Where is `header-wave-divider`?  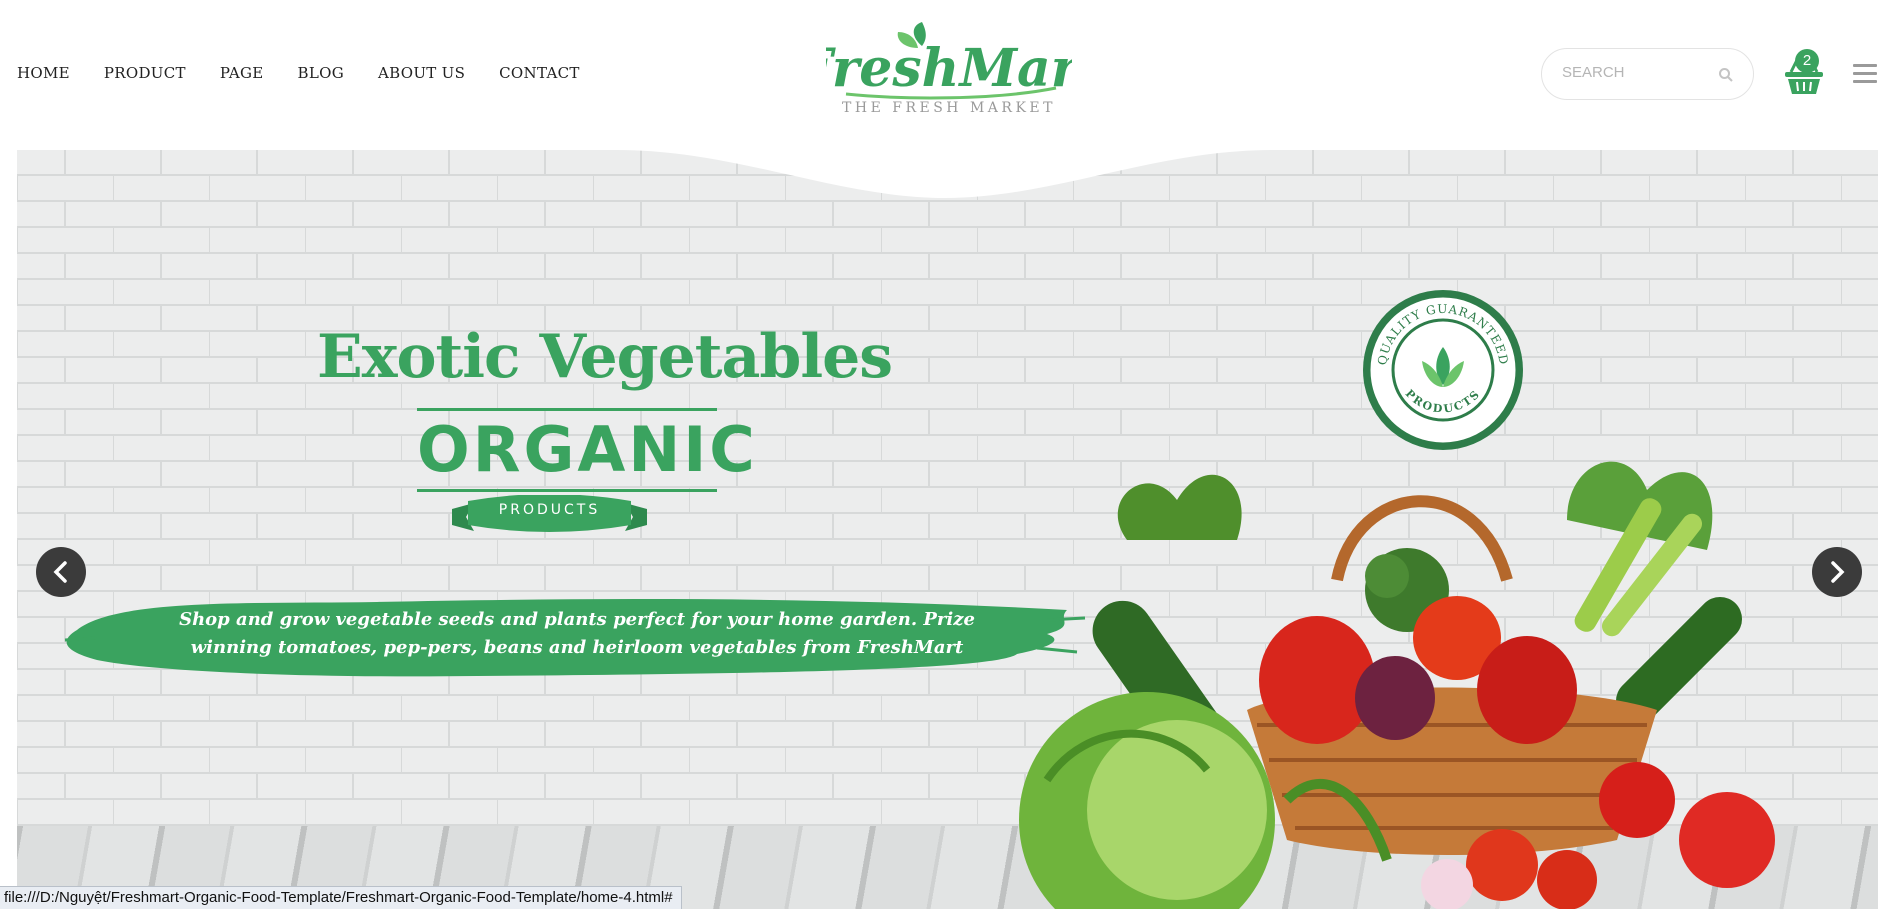 header-wave-divider is located at coordinates (945, 174).